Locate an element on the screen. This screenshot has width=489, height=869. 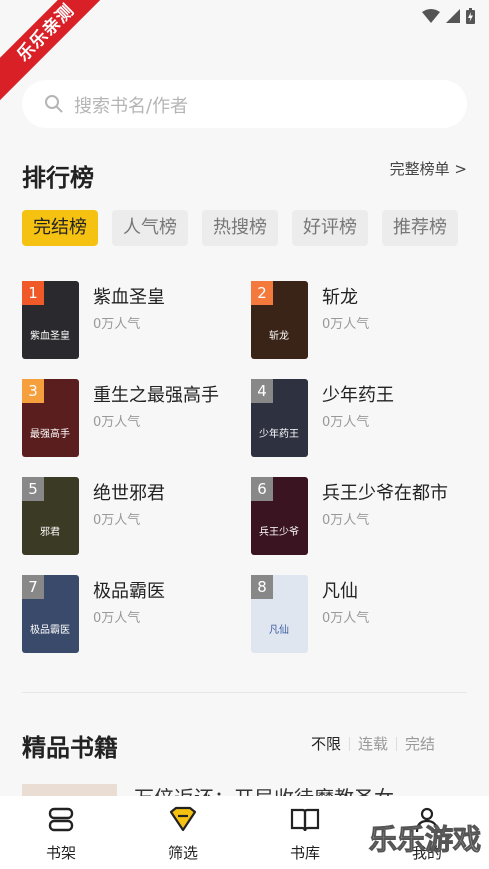
bookshelf-icon is located at coordinates (61, 819).